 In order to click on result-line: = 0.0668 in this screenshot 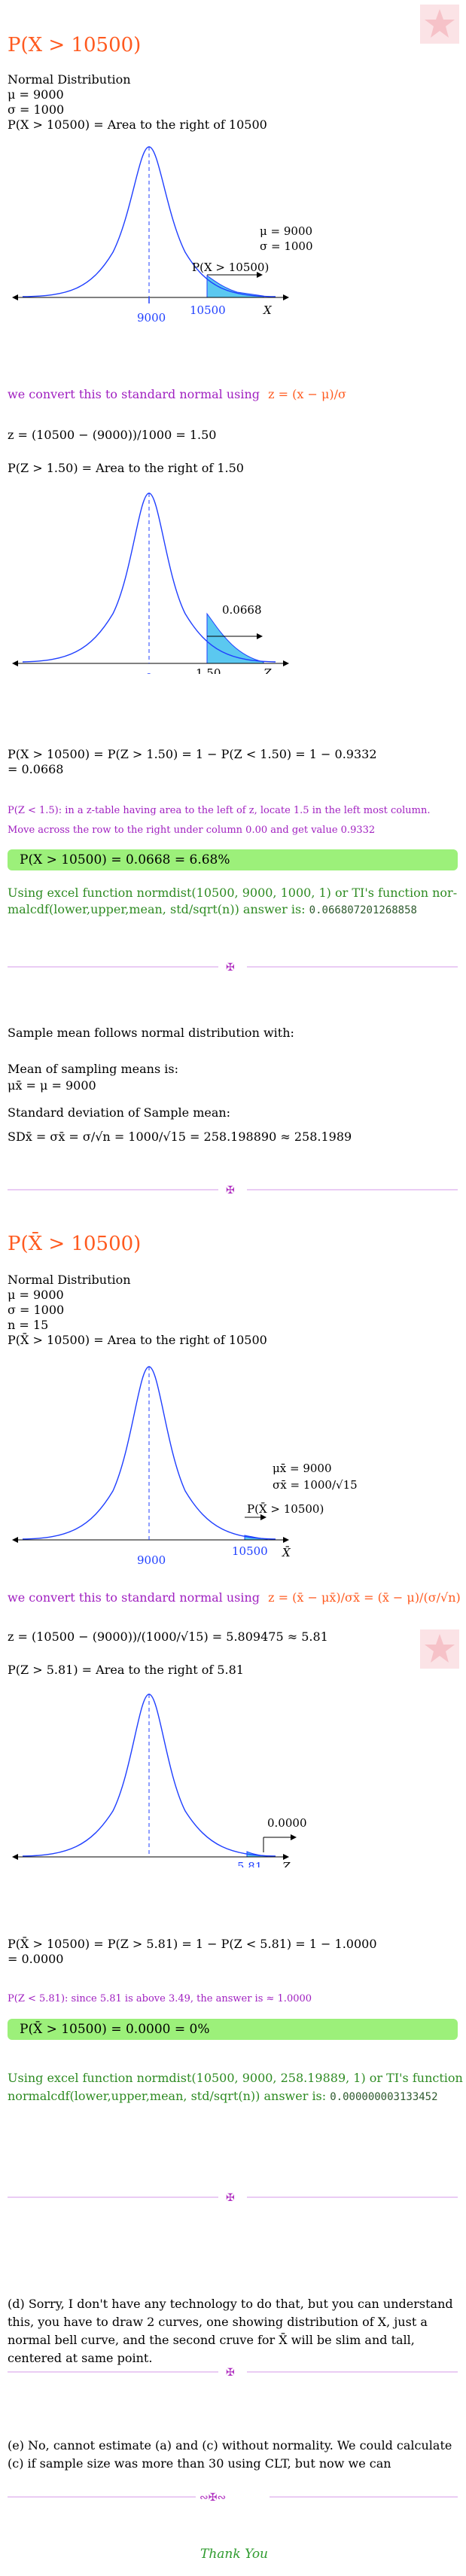, I will do `click(36, 769)`.